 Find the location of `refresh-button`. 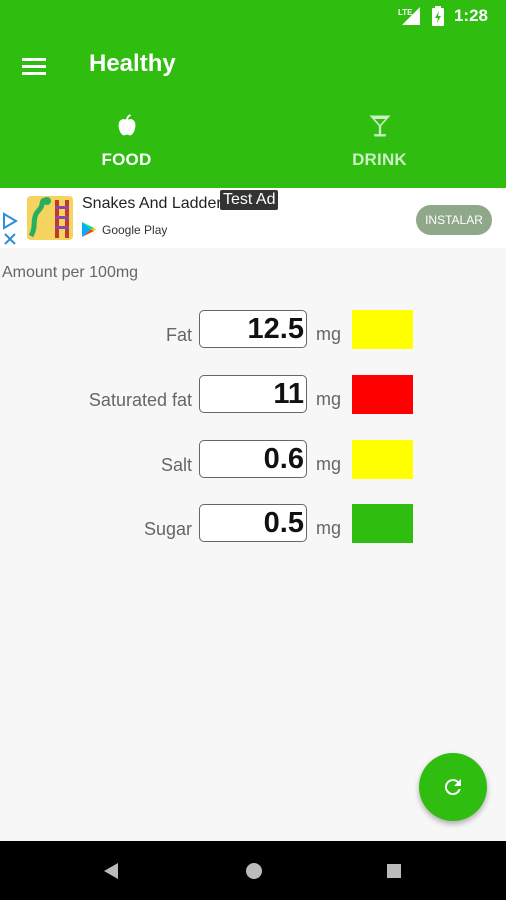

refresh-button is located at coordinates (453, 787).